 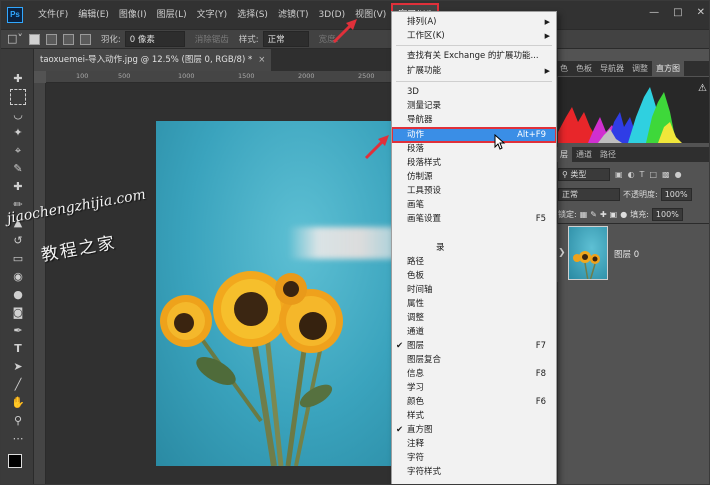 I want to click on adjustment-filter-icon: ◐, so click(x=631, y=174).